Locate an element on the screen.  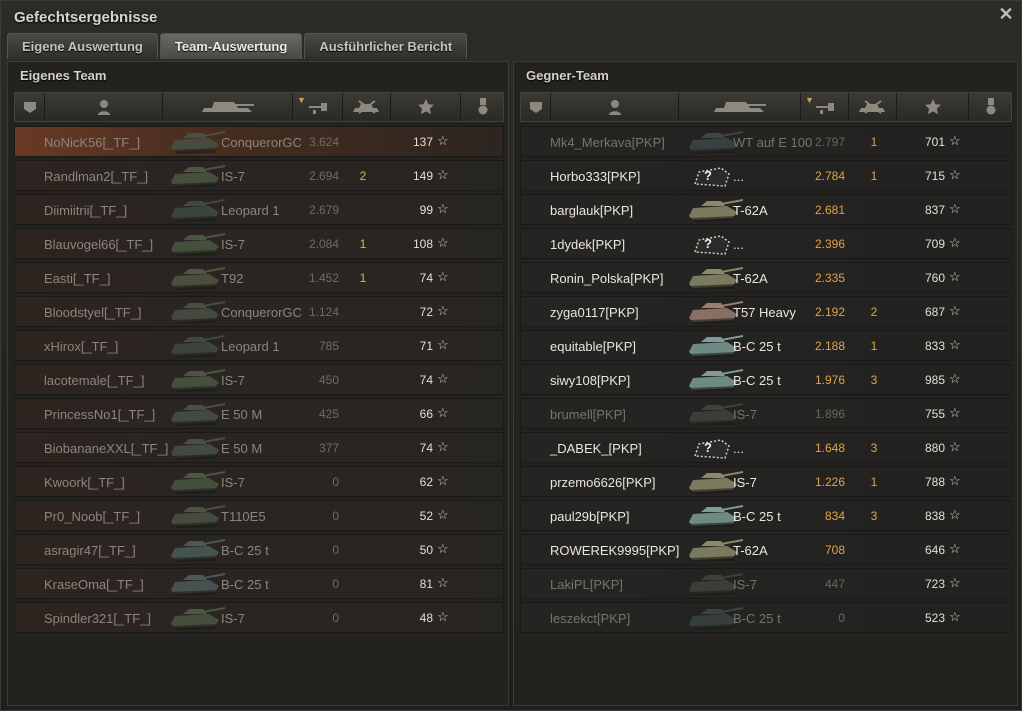
damage-value: 834 is located at coordinates (834, 516).